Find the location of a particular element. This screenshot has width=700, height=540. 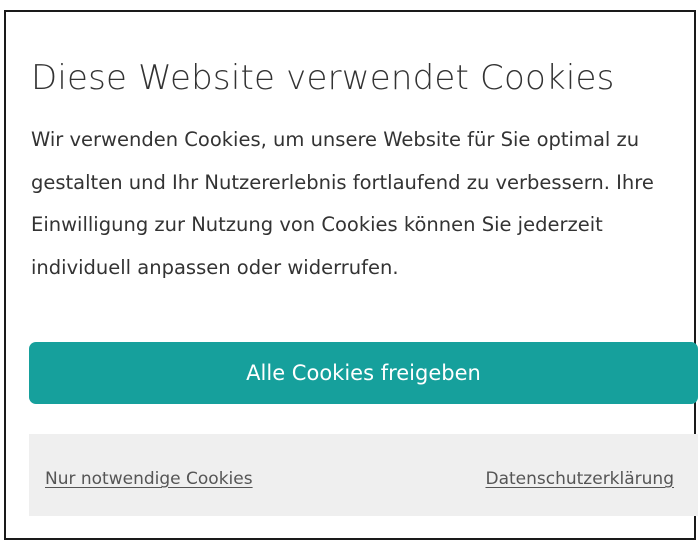

dialog-title: Diese Website verwendet Cookies is located at coordinates (323, 78).